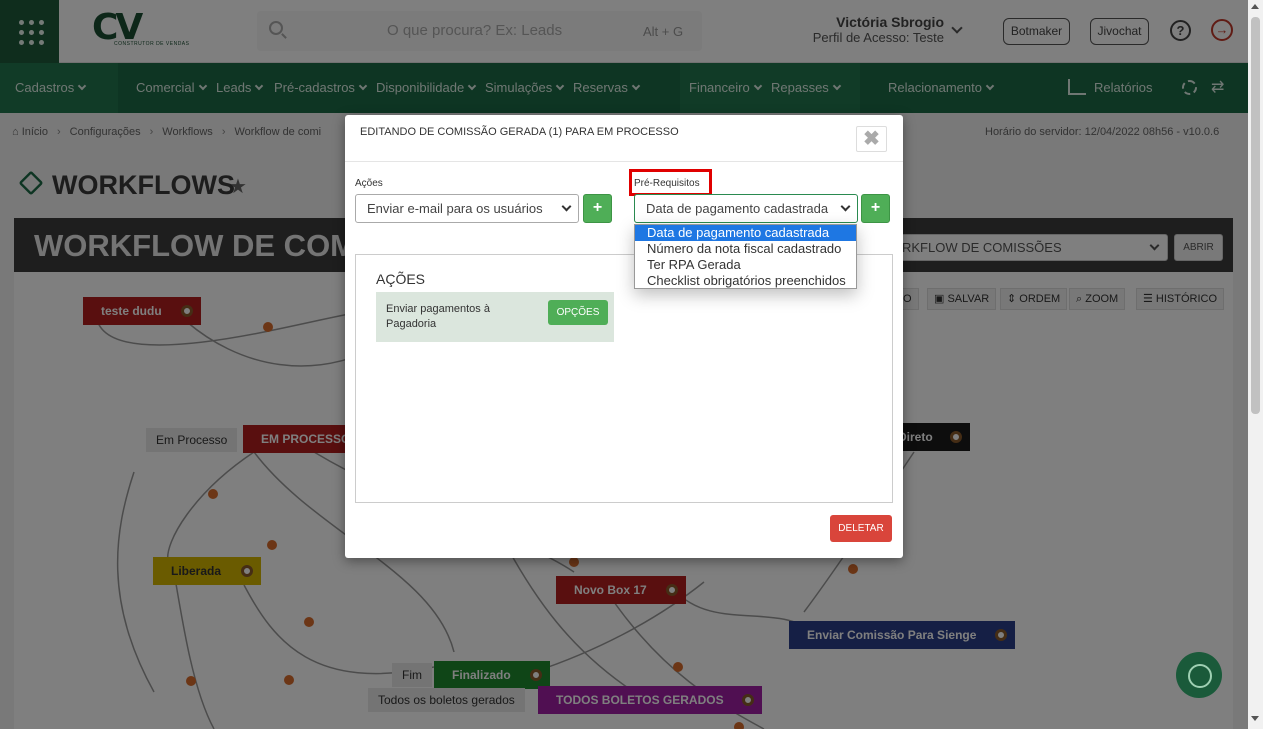  I want to click on actions-select: Enviar e-mail para os usuários, so click(467, 208).